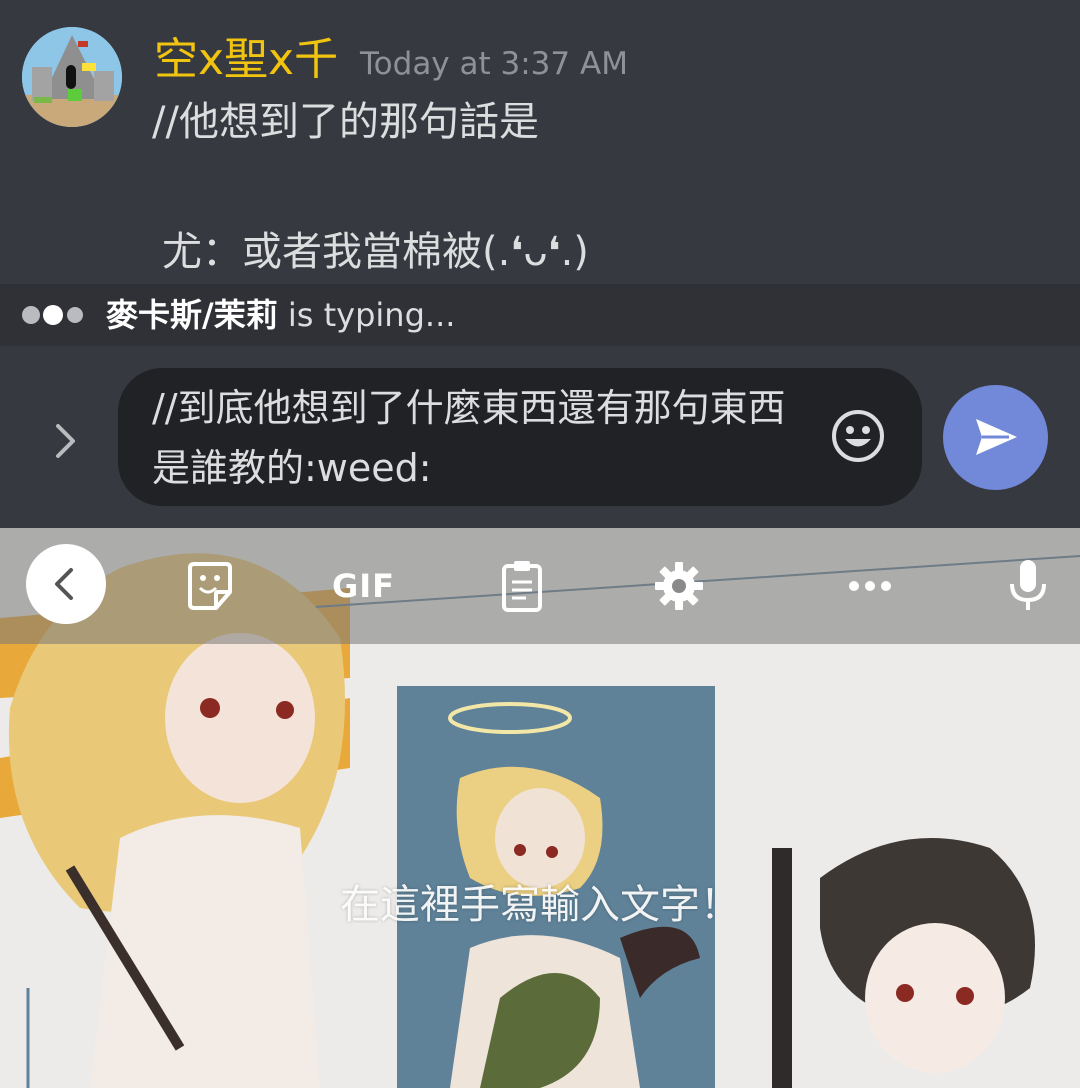 The image size is (1080, 1088). I want to click on emoji-button, so click(858, 436).